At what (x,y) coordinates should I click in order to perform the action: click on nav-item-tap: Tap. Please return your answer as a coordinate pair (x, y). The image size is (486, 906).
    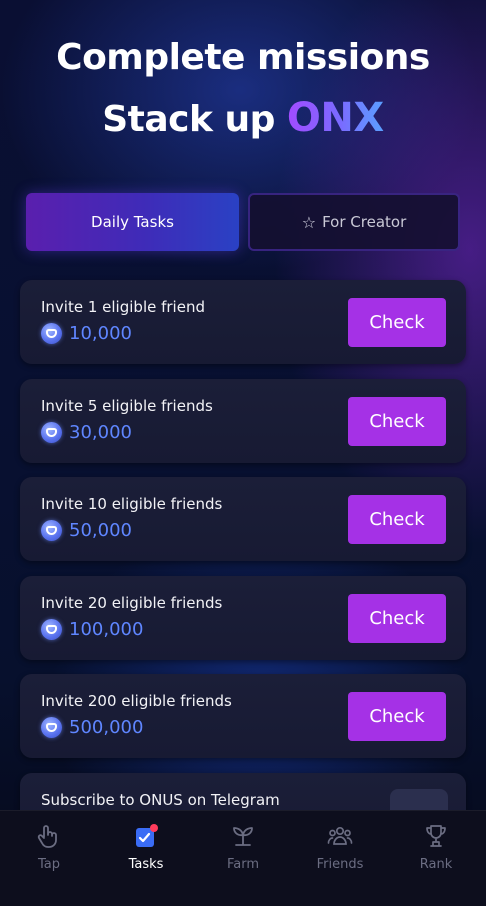
    Looking at the image, I should click on (49, 855).